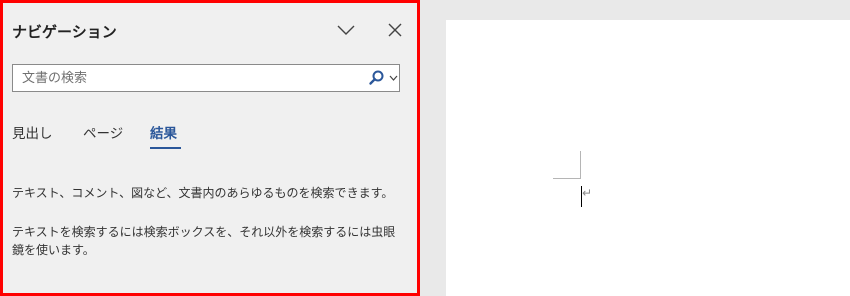 This screenshot has width=850, height=296. What do you see at coordinates (163, 132) in the screenshot?
I see `tab-results: 結果` at bounding box center [163, 132].